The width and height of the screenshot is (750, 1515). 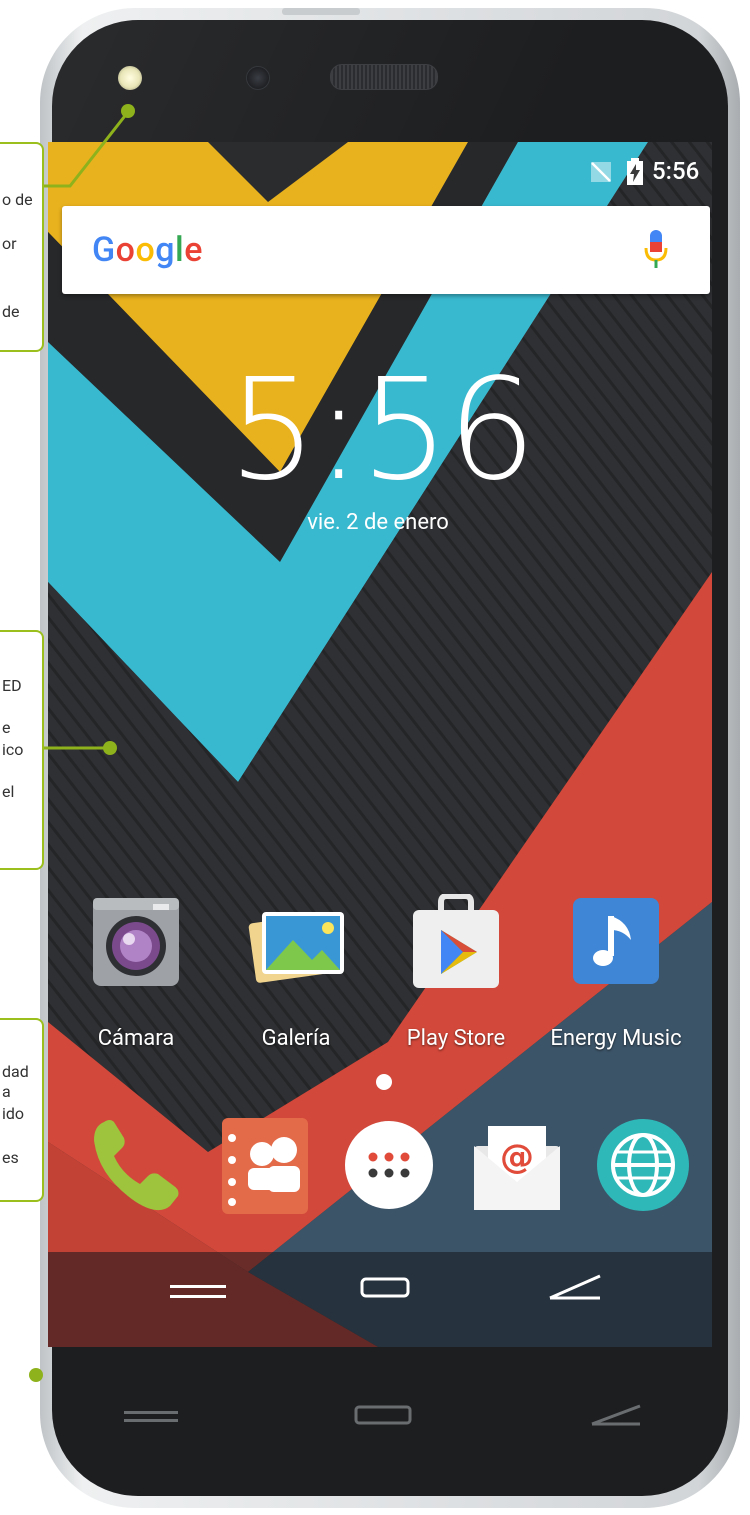 I want to click on callout-text: ido, so click(x=13, y=1113).